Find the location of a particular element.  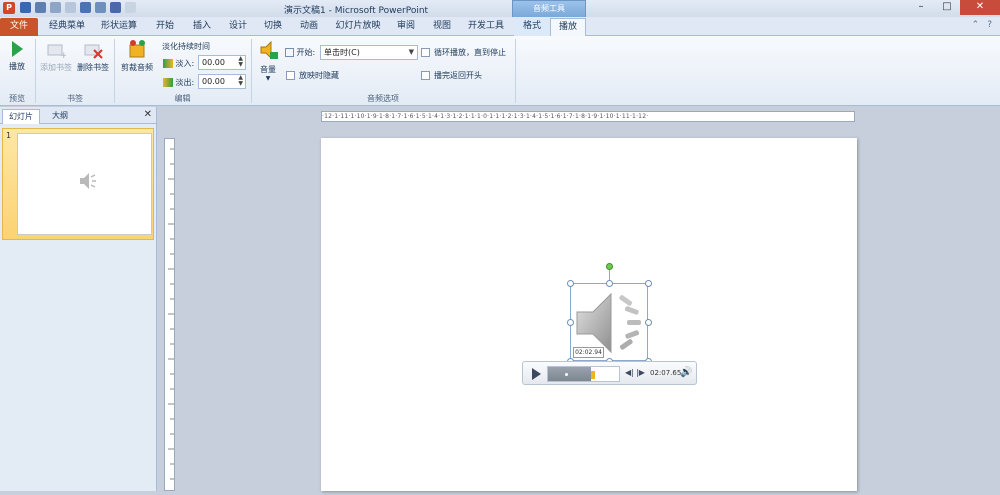

fade-out-input: 00.00 ▲ ▼ is located at coordinates (222, 81).